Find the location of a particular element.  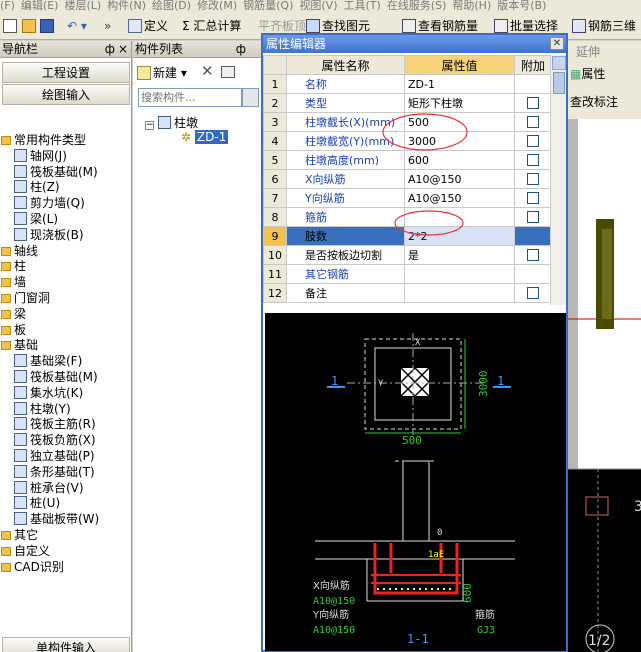

check-label-button: 查改标注 is located at coordinates (604, 102).